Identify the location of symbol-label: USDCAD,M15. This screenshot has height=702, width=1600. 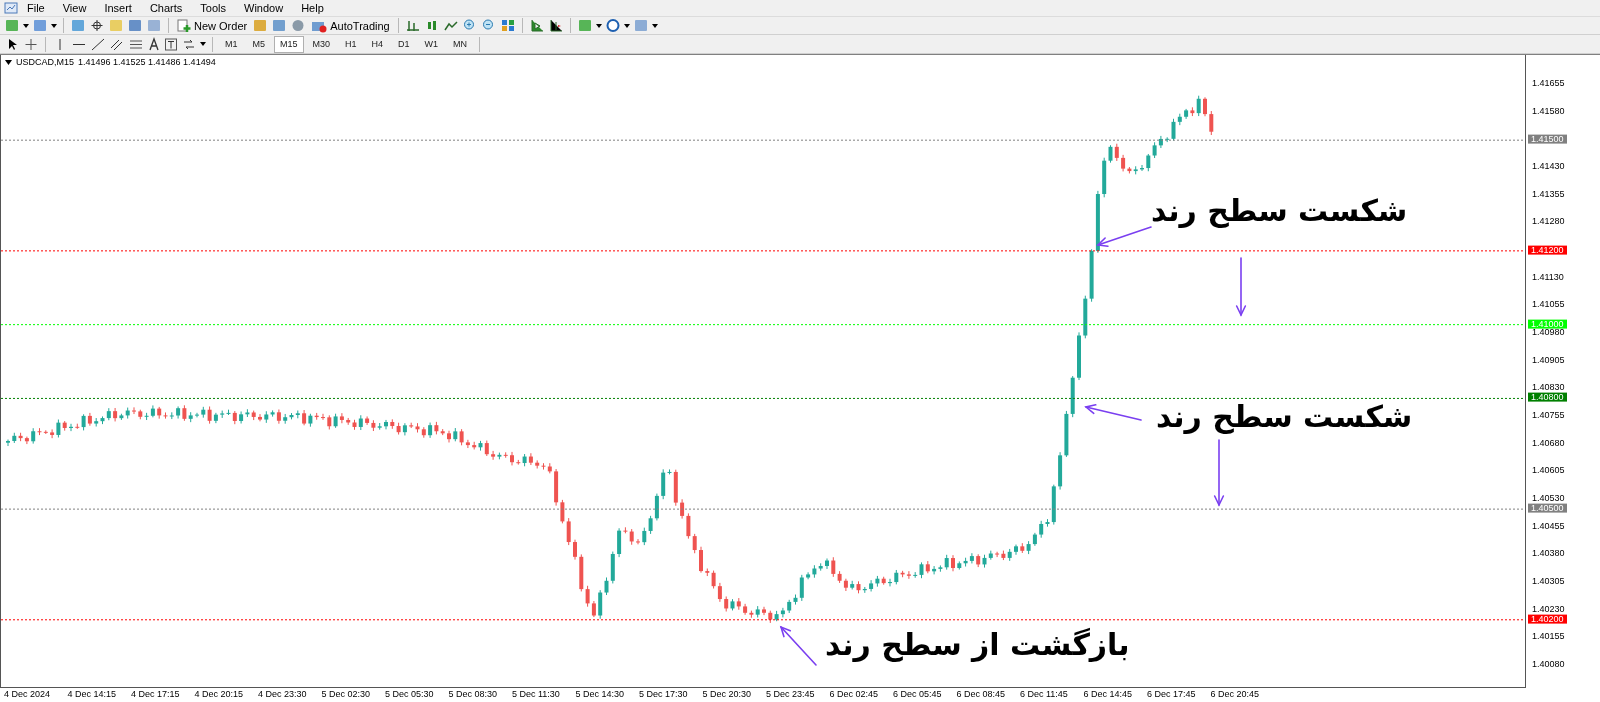
(45, 62).